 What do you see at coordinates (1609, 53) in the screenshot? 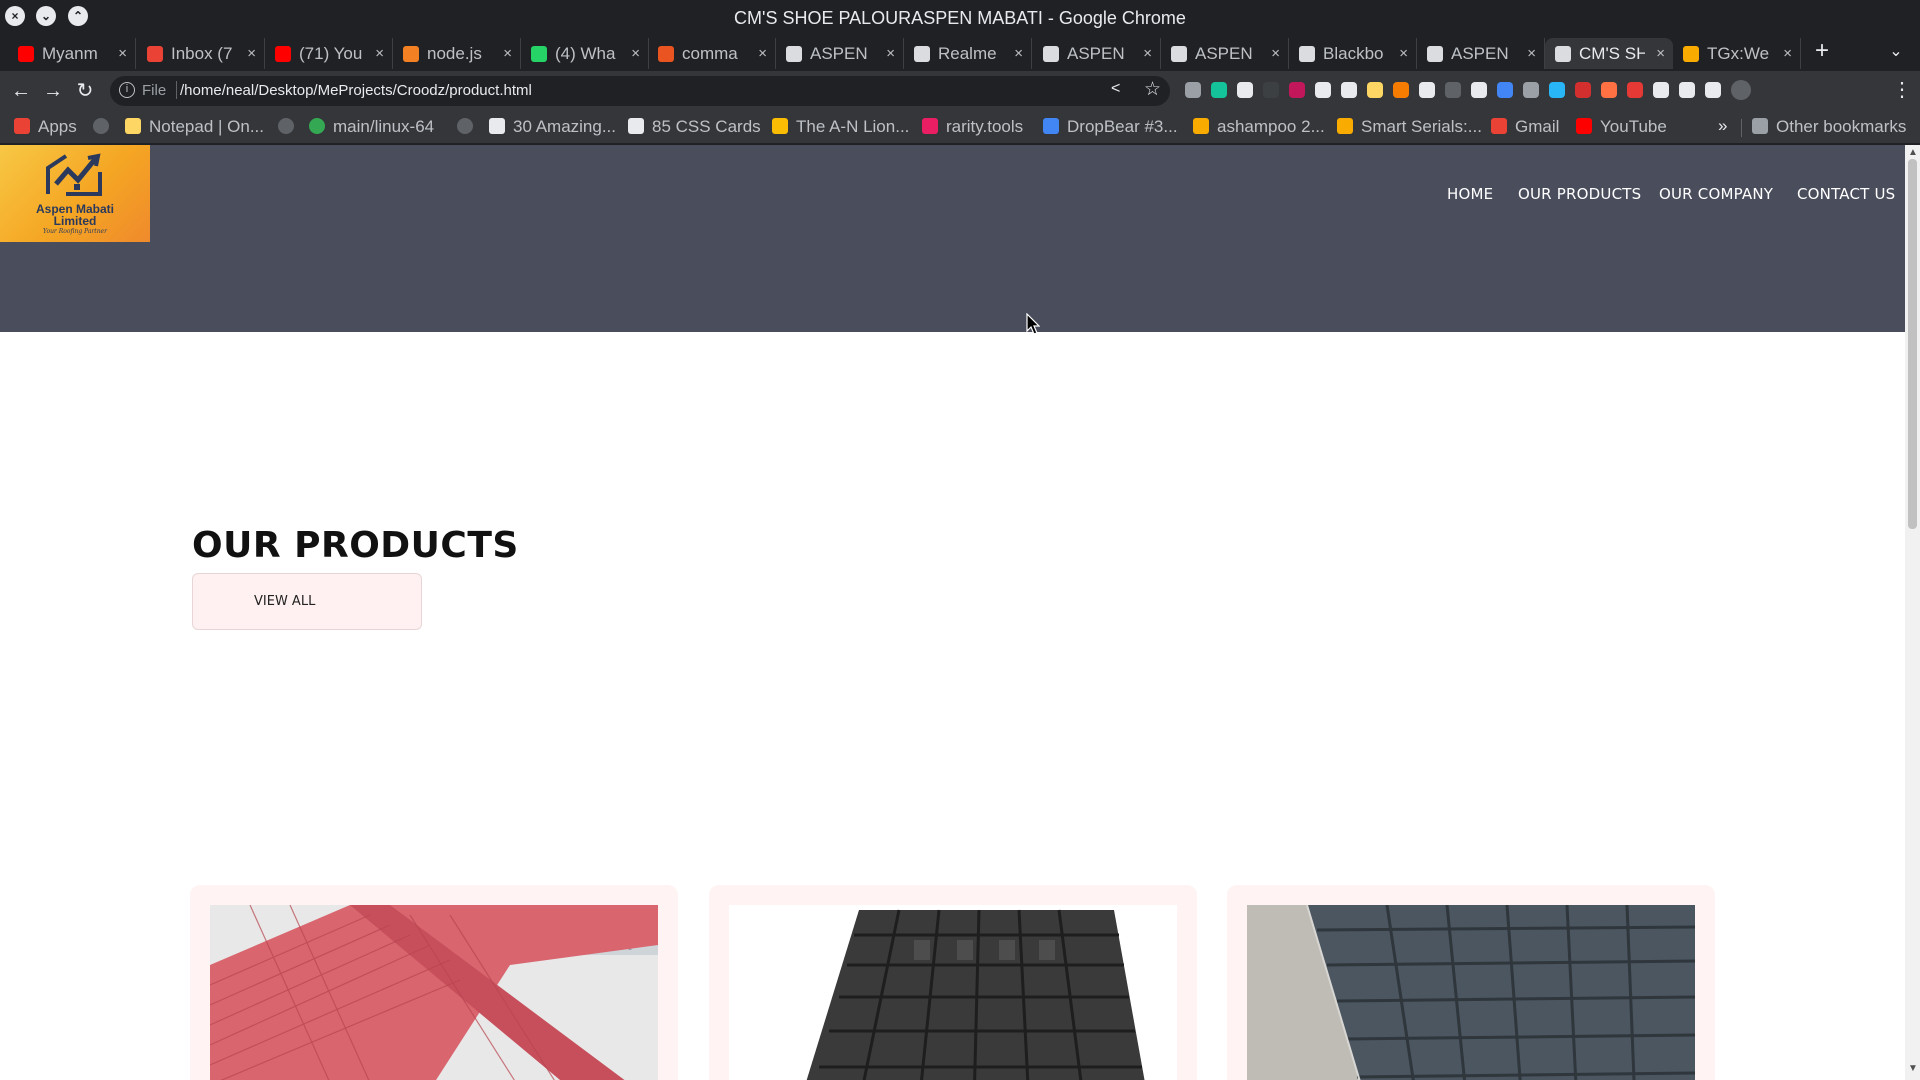
I see `browser-tab: CM'S SH ×` at bounding box center [1609, 53].